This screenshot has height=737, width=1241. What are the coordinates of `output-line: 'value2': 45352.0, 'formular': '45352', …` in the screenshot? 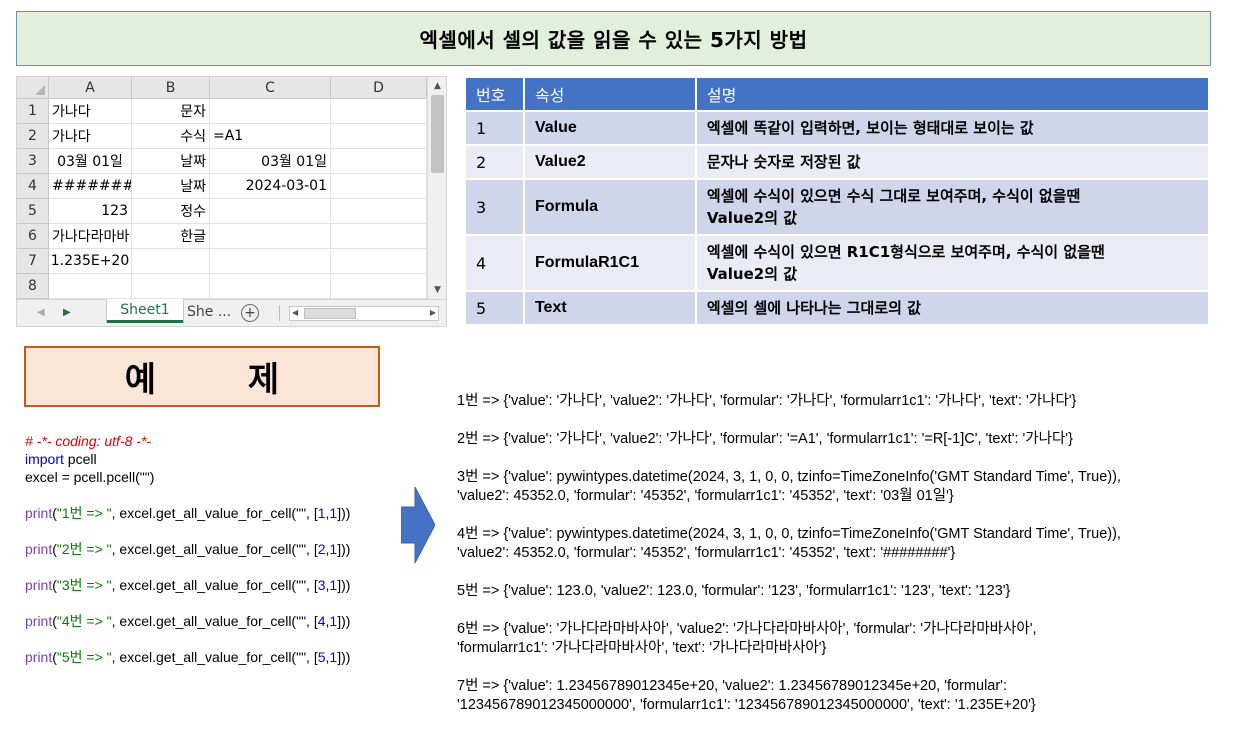 It's located at (705, 496).